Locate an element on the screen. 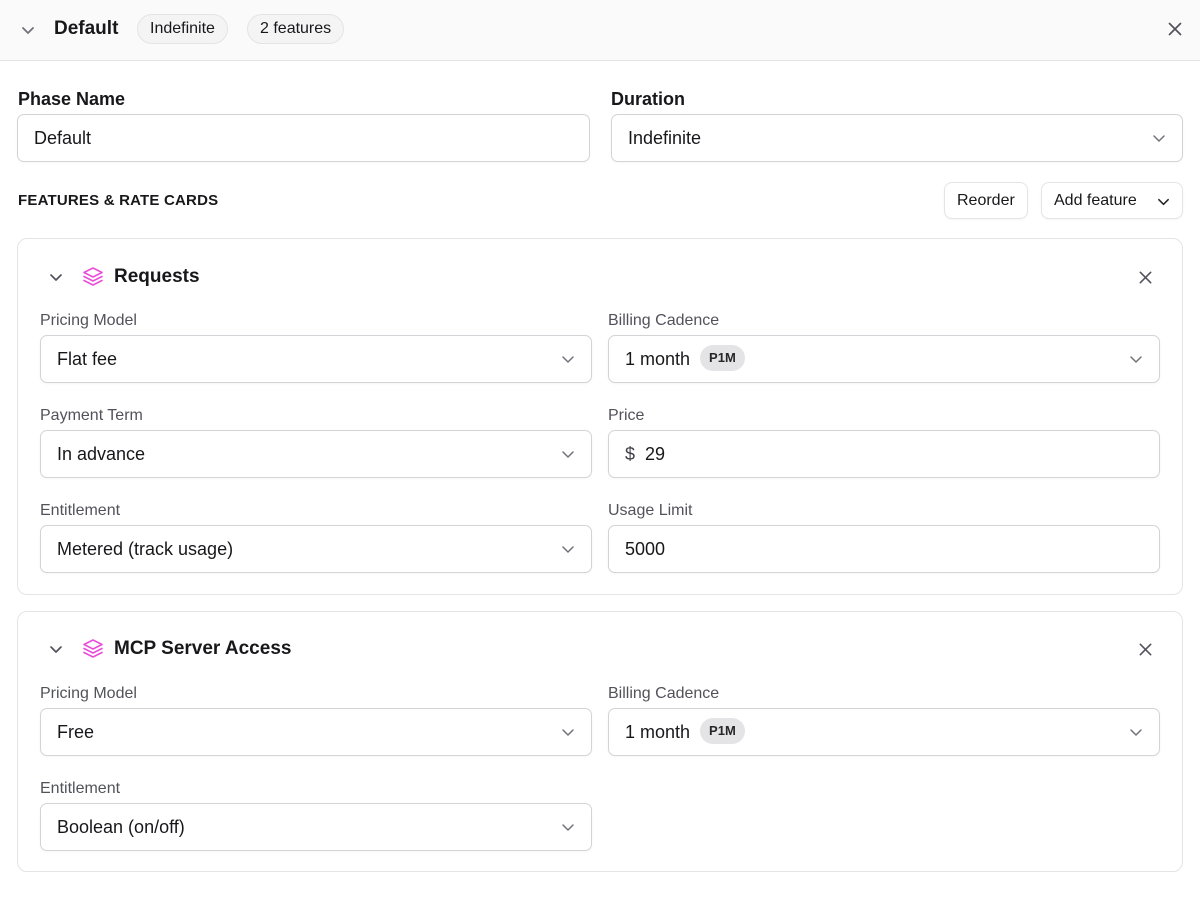  pricing-model-select: Free is located at coordinates (316, 732).